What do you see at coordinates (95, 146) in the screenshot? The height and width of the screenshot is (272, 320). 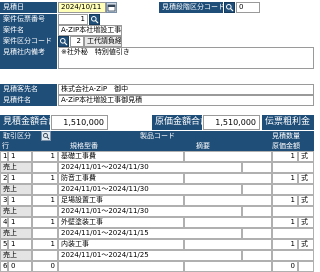 I see `col-spec: 規格型番` at bounding box center [95, 146].